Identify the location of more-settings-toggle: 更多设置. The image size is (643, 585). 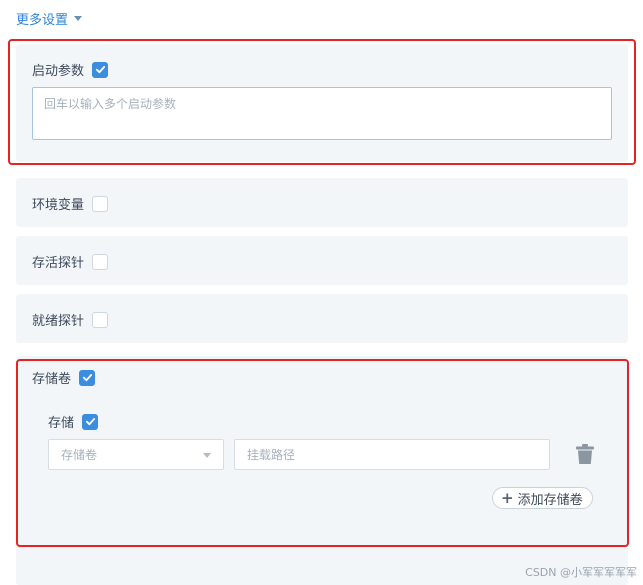
(49, 18).